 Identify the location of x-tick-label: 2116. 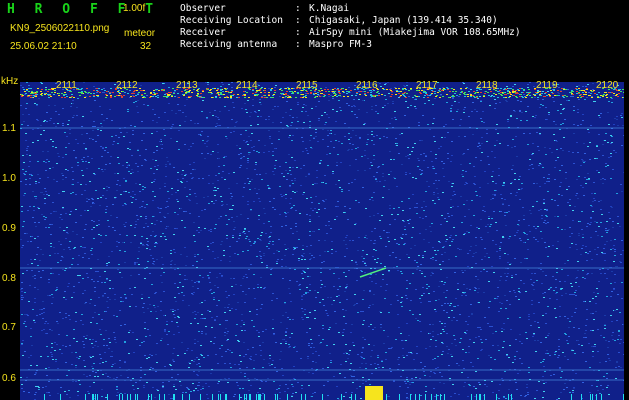
(367, 85).